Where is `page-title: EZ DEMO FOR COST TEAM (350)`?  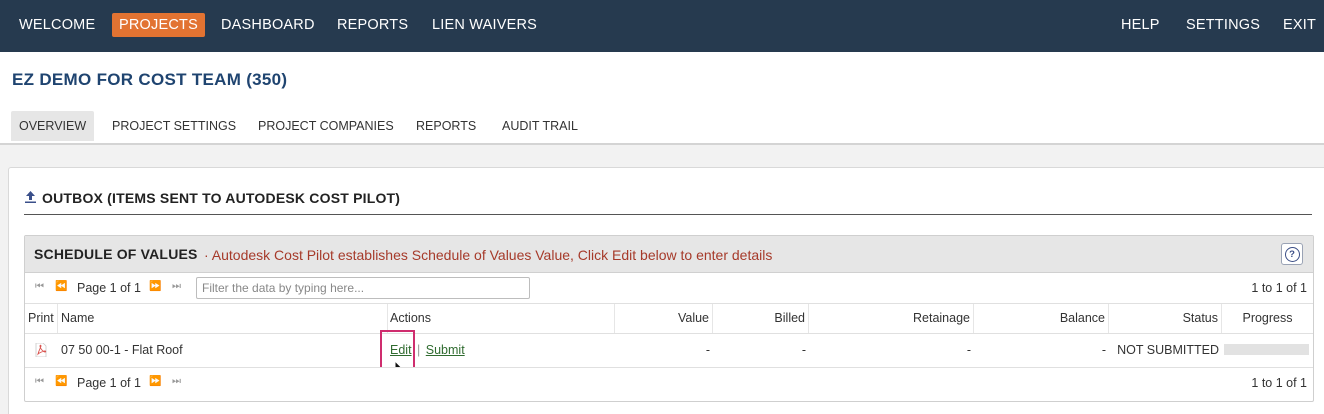 page-title: EZ DEMO FOR COST TEAM (350) is located at coordinates (150, 79).